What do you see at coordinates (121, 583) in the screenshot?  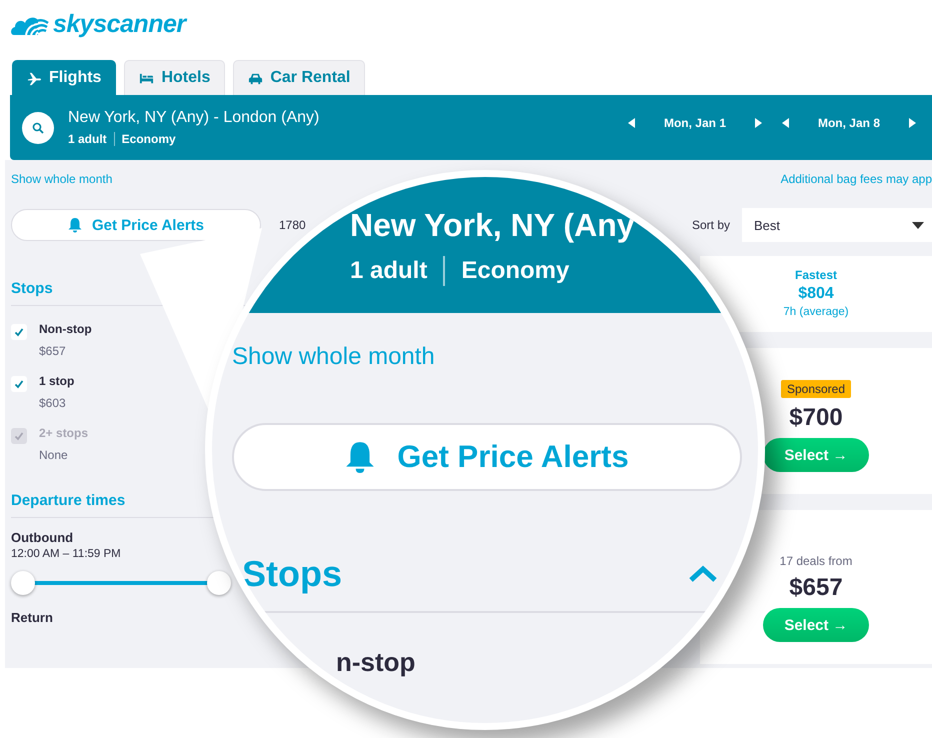 I see `time-range-slider` at bounding box center [121, 583].